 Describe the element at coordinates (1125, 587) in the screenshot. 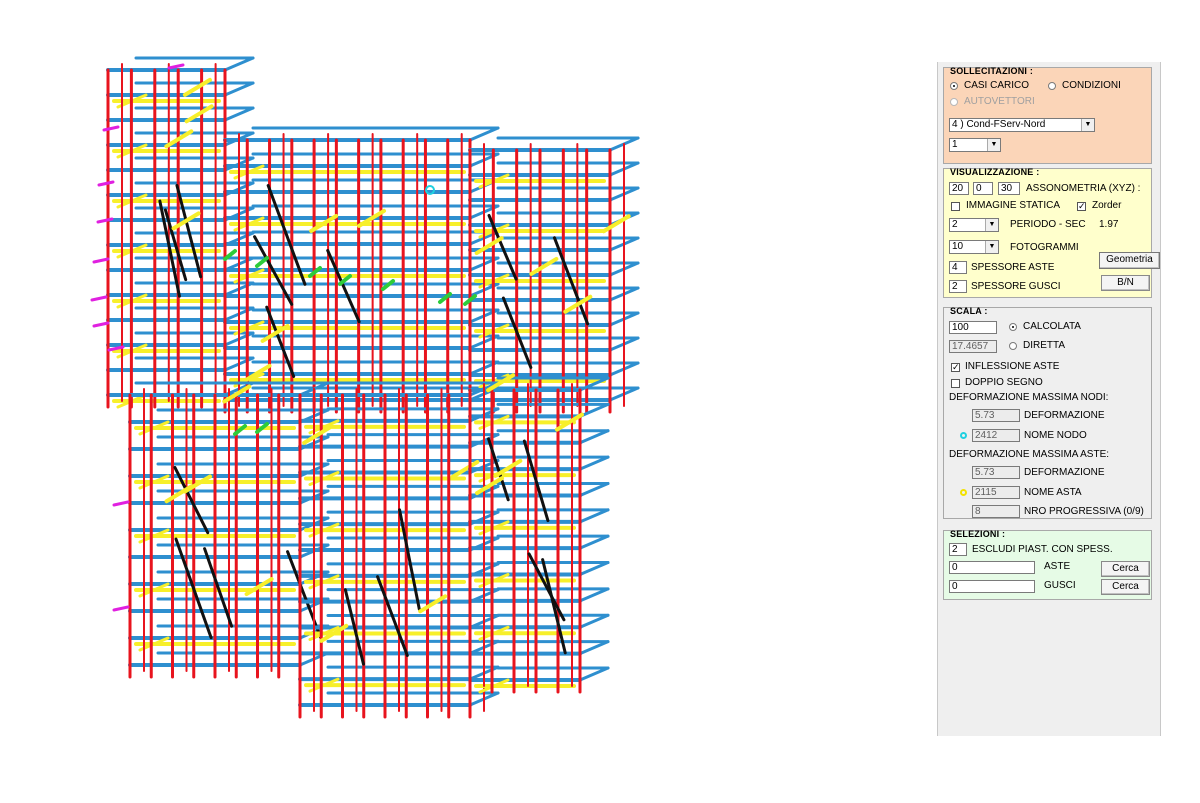

I see `cerca-gusci-button: Cerca` at that location.